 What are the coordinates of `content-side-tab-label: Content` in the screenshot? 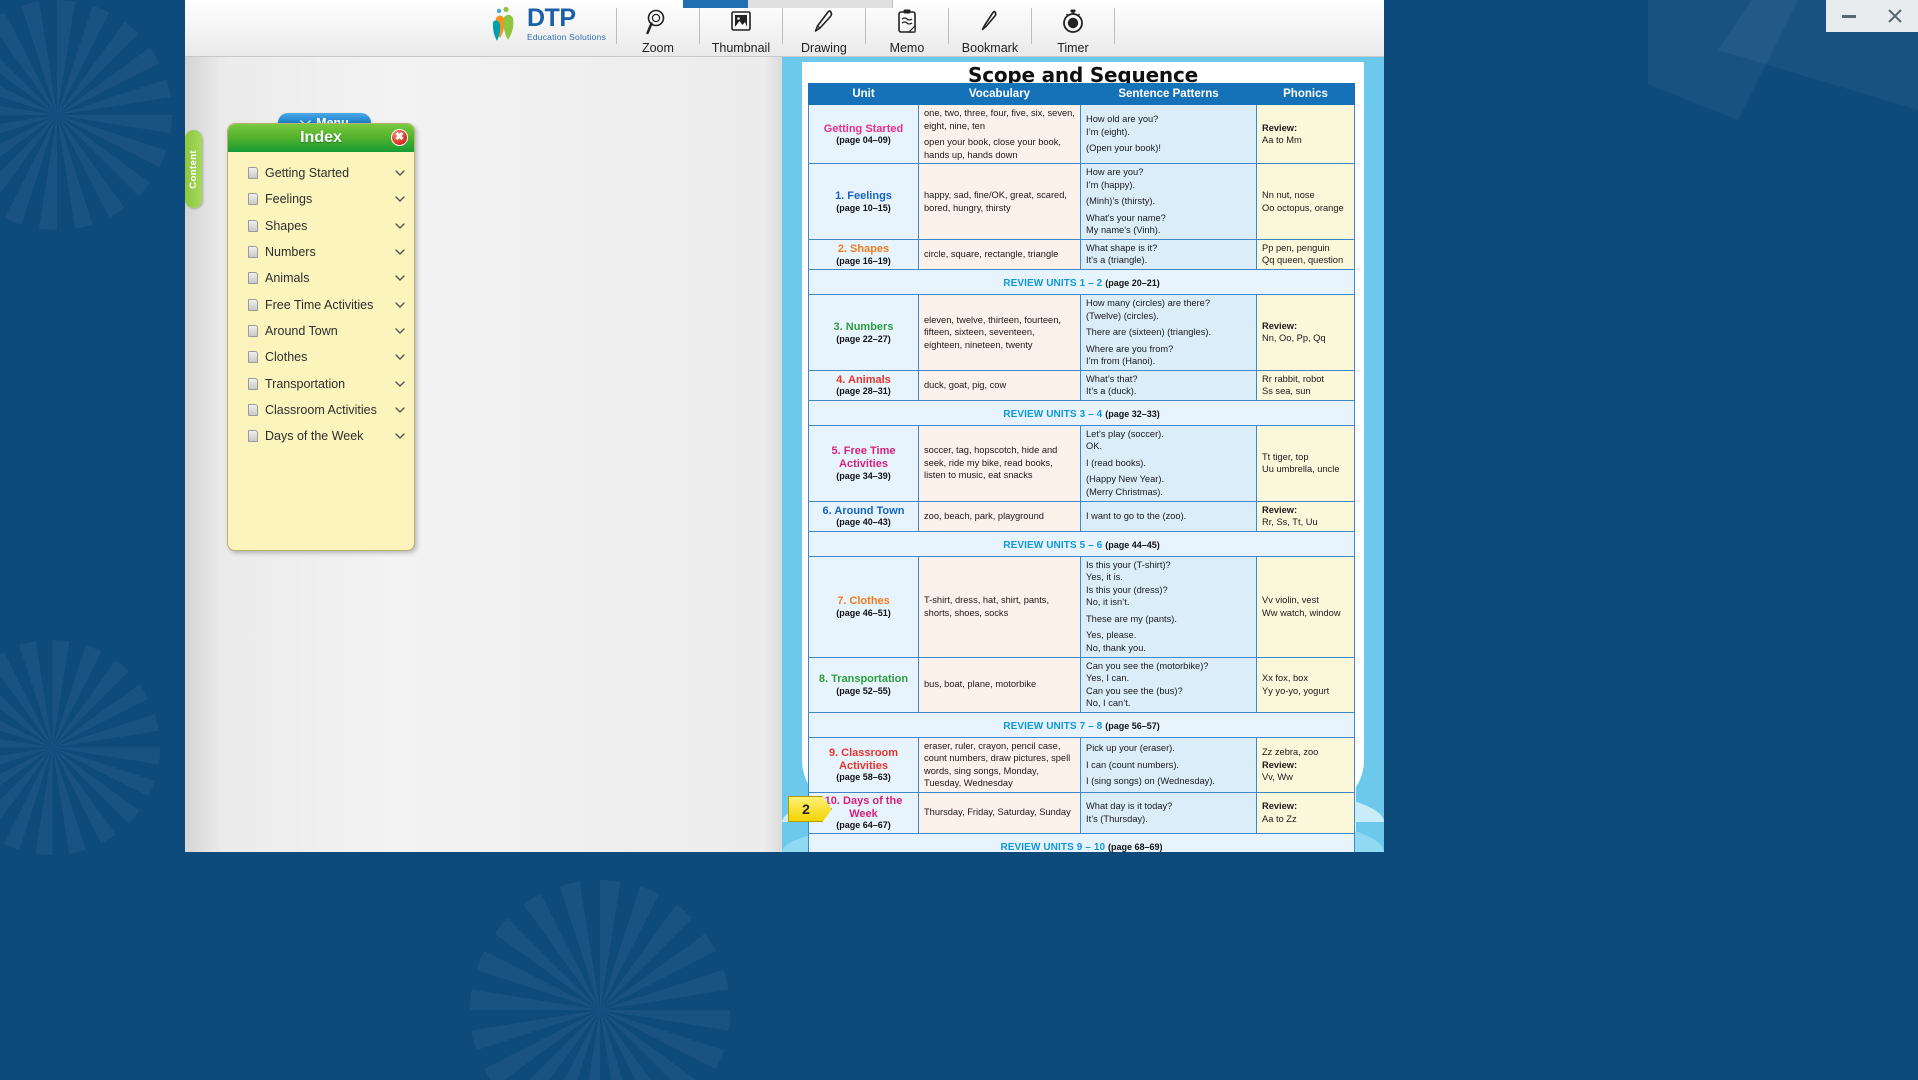 It's located at (193, 169).